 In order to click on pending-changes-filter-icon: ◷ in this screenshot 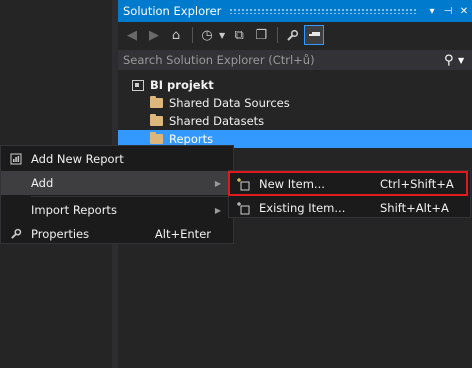, I will do `click(207, 35)`.